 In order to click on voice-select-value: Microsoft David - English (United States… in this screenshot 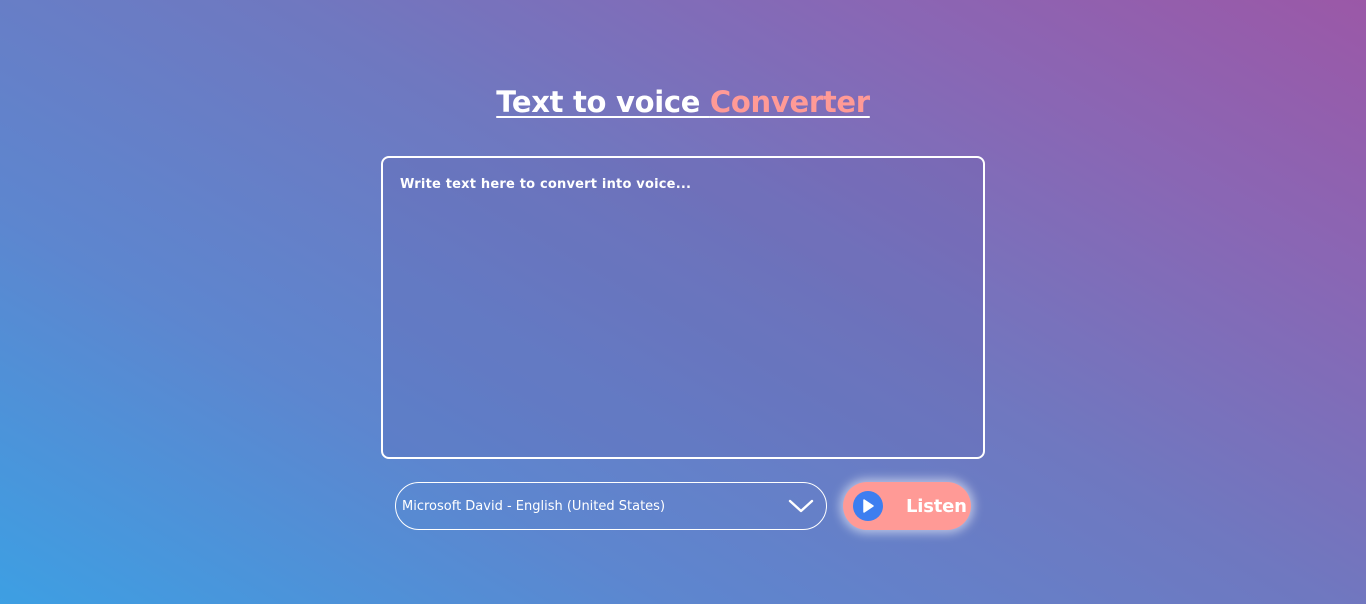, I will do `click(534, 506)`.